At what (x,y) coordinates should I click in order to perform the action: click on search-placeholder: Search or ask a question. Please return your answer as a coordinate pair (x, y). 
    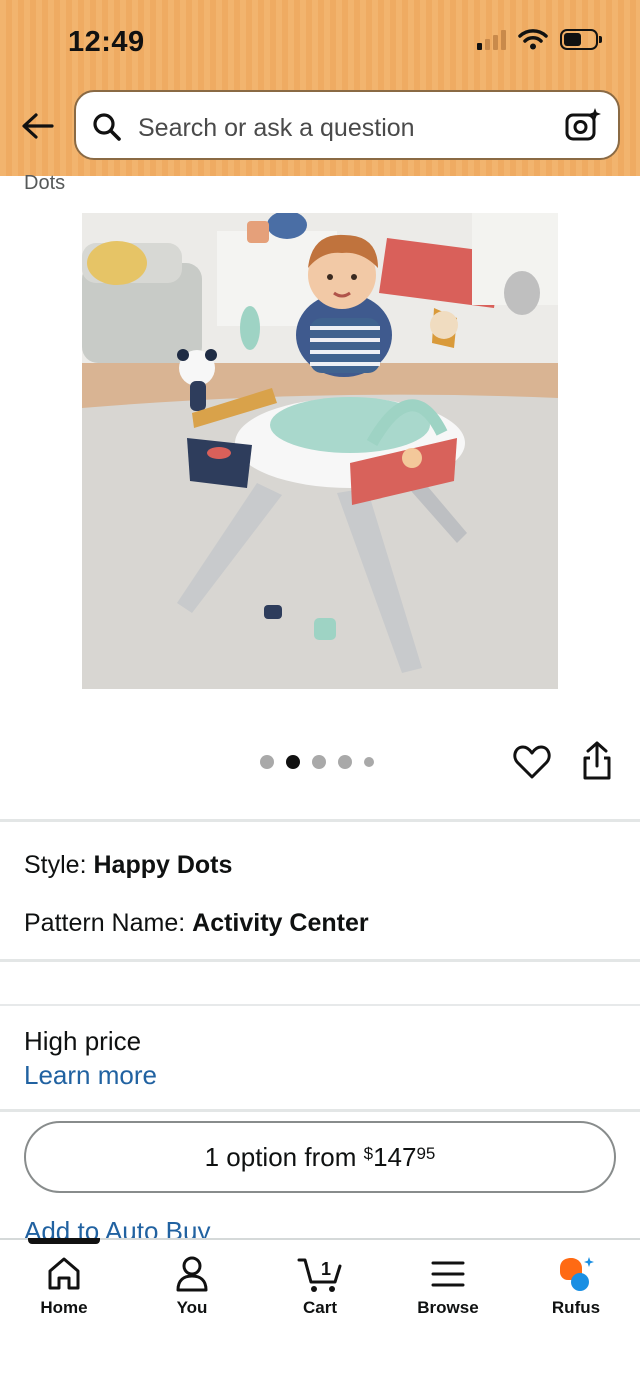
    Looking at the image, I should click on (276, 128).